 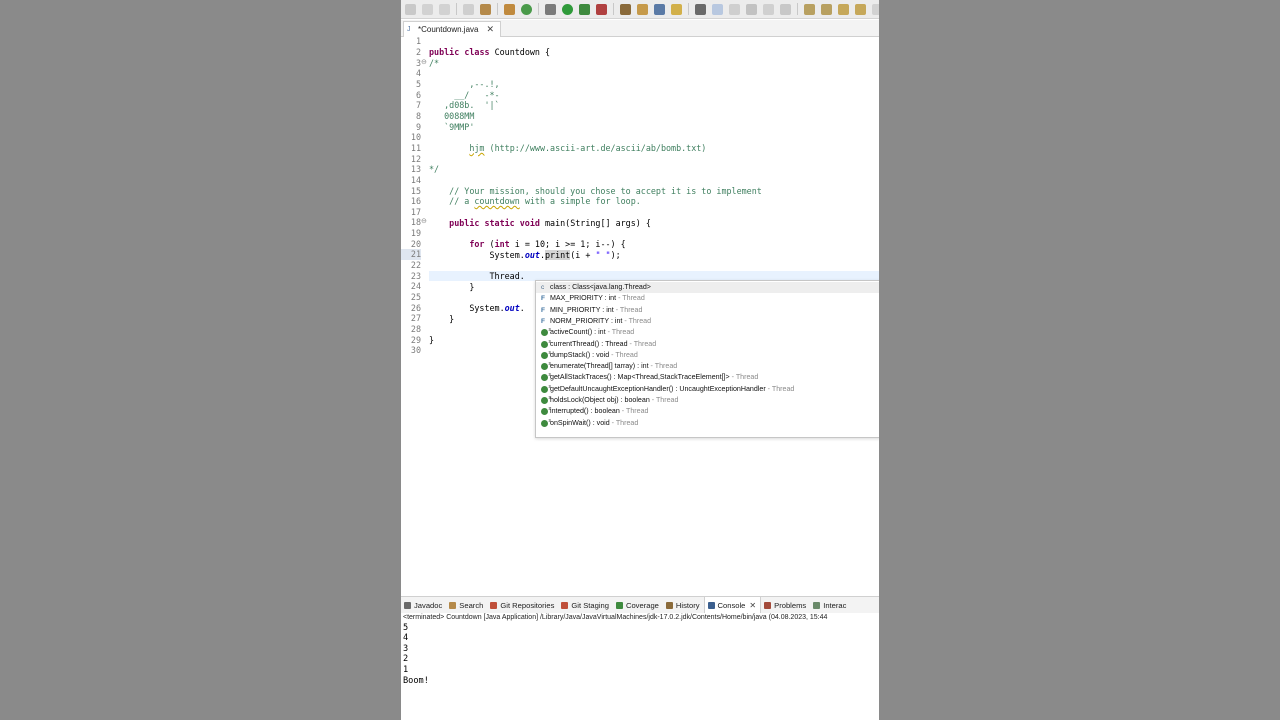 I want to click on new-project-icon, so click(x=625, y=9).